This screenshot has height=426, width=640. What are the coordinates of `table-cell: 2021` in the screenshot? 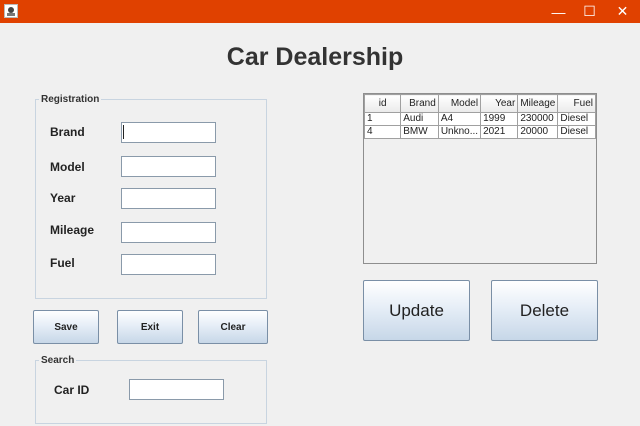 It's located at (499, 132).